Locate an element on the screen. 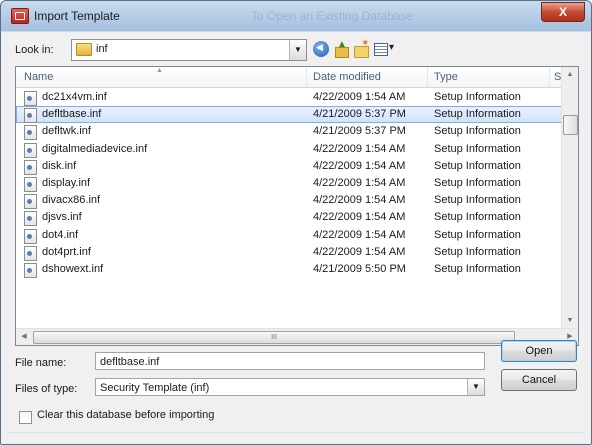 The width and height of the screenshot is (592, 445). column-date-modified: Date modified is located at coordinates (347, 77).